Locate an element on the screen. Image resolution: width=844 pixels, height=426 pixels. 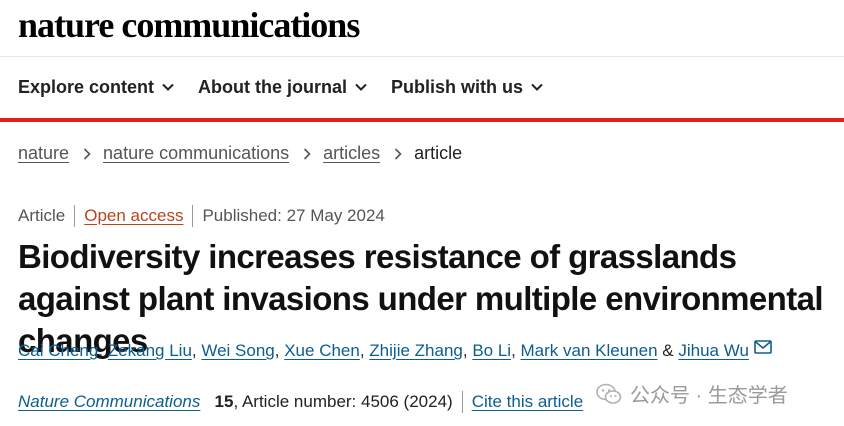
nav-publish-with-us-label: Publish with us is located at coordinates (457, 86).